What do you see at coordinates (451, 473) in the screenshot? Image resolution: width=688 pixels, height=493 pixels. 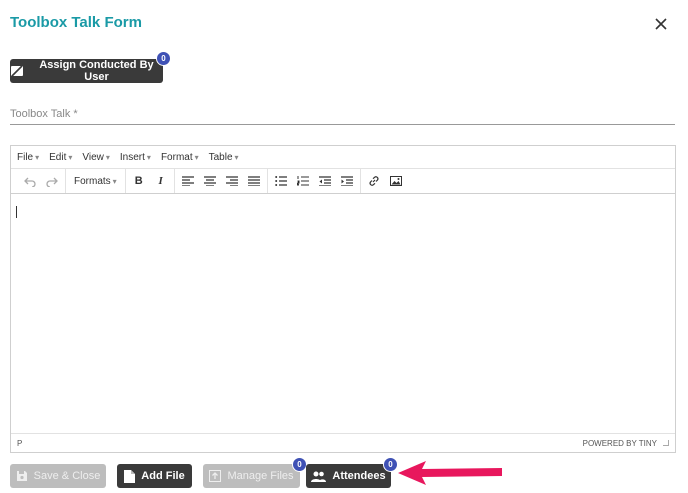 I see `pointer-arrow-annotation` at bounding box center [451, 473].